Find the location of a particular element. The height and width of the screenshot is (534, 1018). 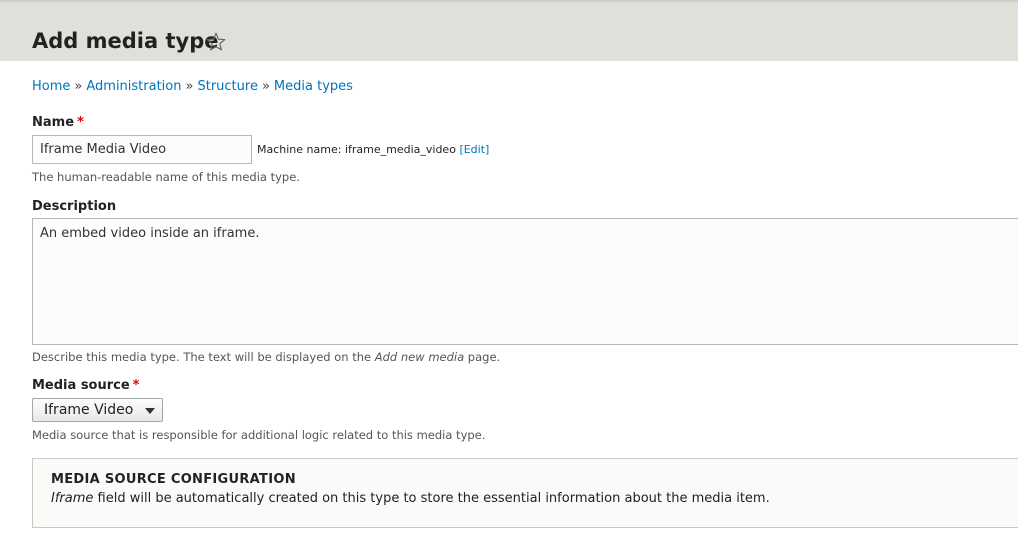

machine-name-text: Machine name: iframe_media_video is located at coordinates (356, 149).